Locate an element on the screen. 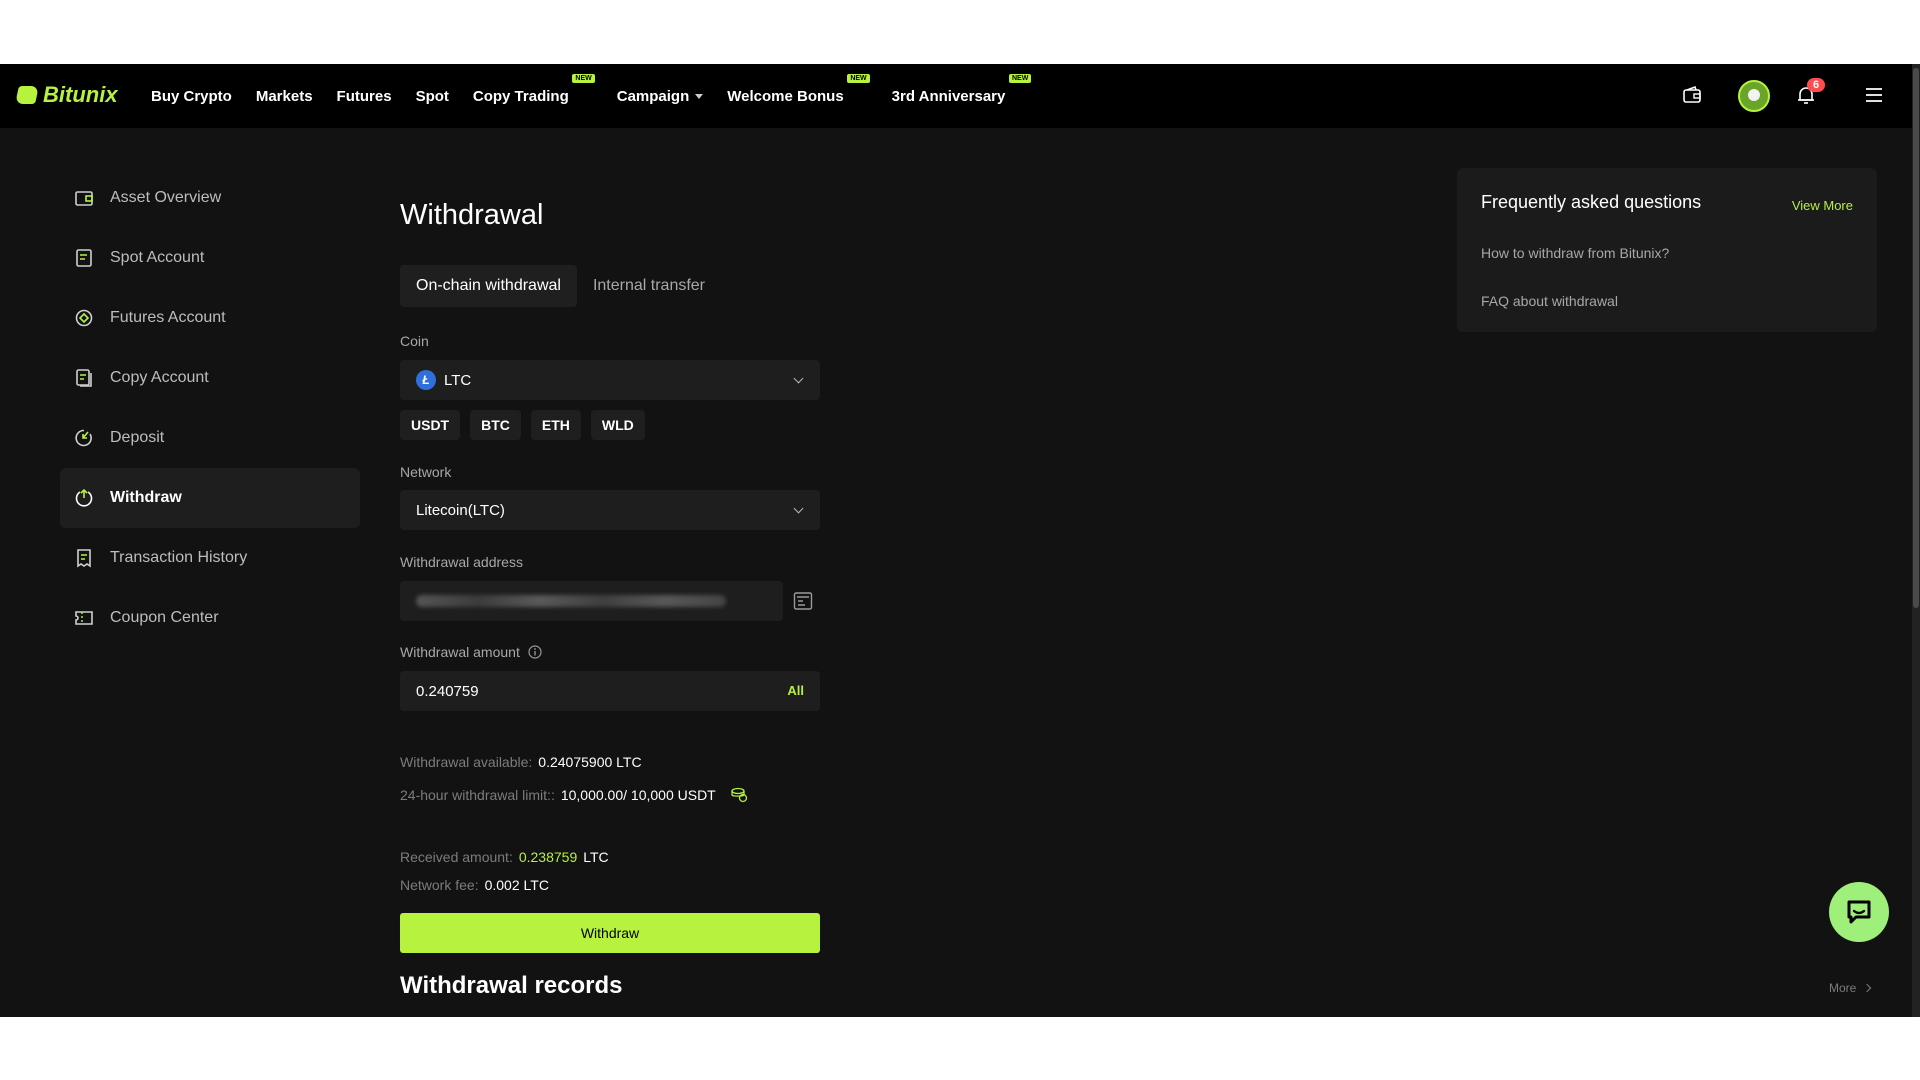  info-icon is located at coordinates (535, 652).